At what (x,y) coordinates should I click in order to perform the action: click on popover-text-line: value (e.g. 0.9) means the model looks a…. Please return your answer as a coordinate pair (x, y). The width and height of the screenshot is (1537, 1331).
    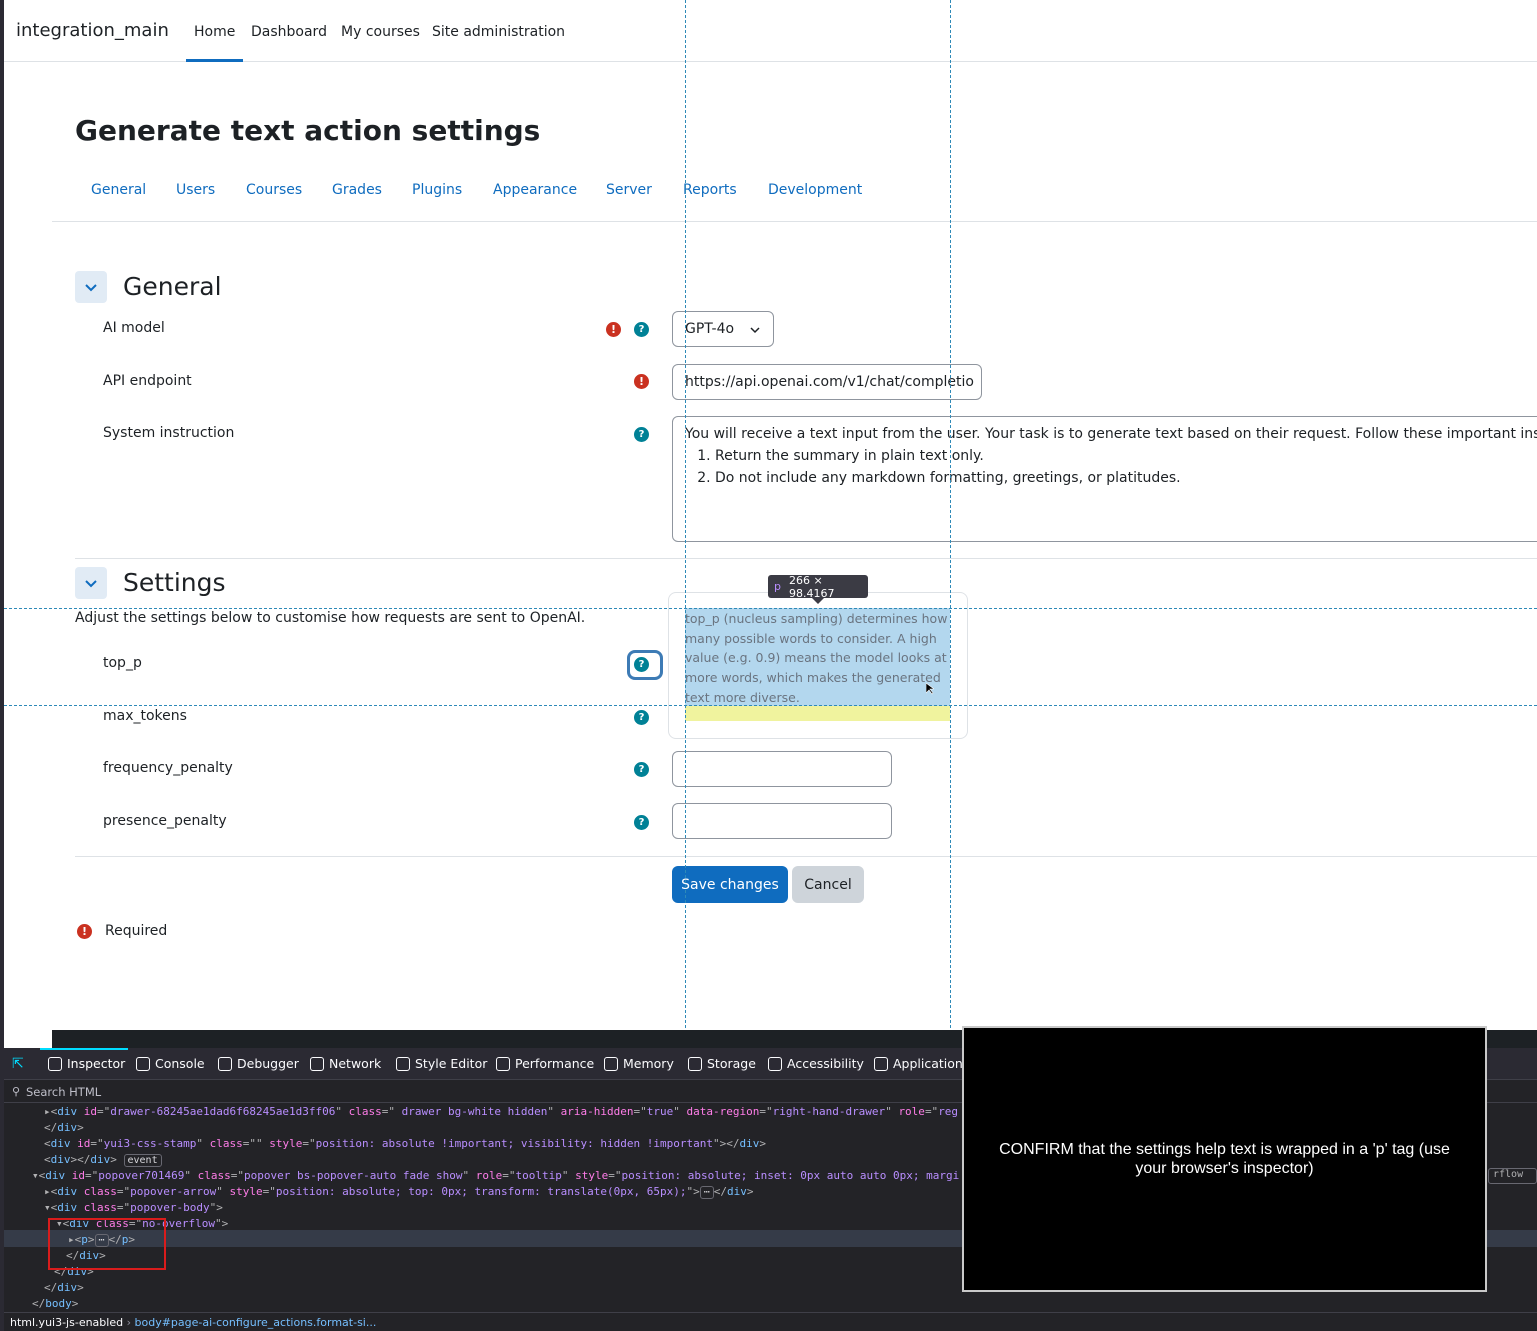
    Looking at the image, I should click on (816, 658).